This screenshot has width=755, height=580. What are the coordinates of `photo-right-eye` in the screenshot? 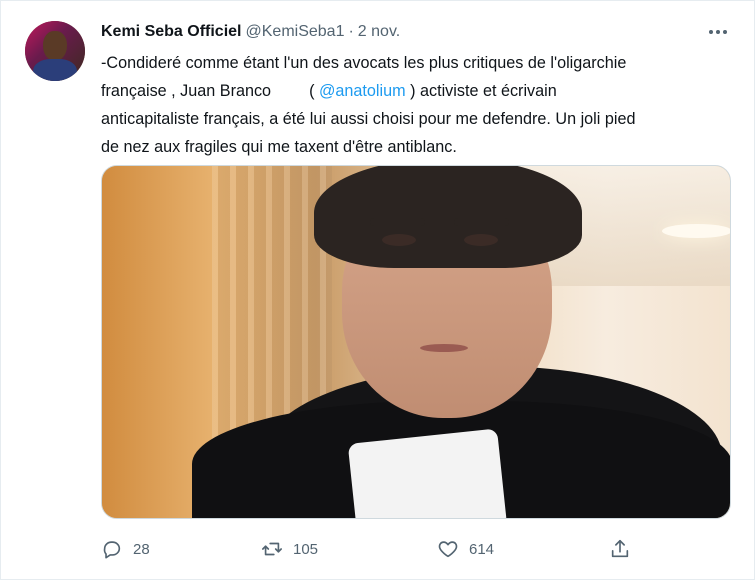 It's located at (481, 240).